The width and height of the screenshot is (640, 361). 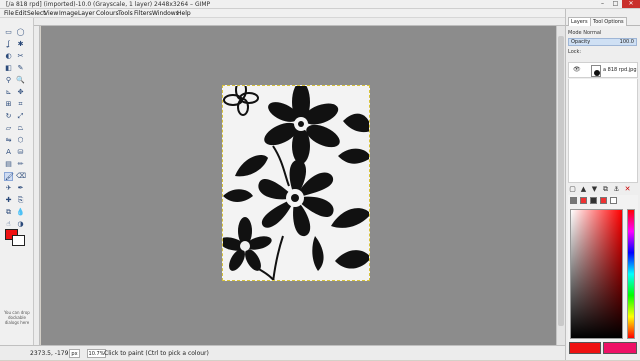 I want to click on scrollbar-thumb, so click(x=561, y=181).